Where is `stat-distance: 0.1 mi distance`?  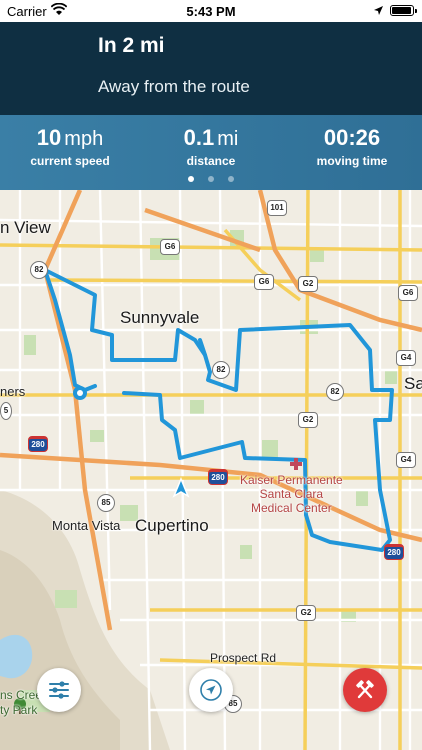
stat-distance: 0.1 mi distance is located at coordinates (211, 146).